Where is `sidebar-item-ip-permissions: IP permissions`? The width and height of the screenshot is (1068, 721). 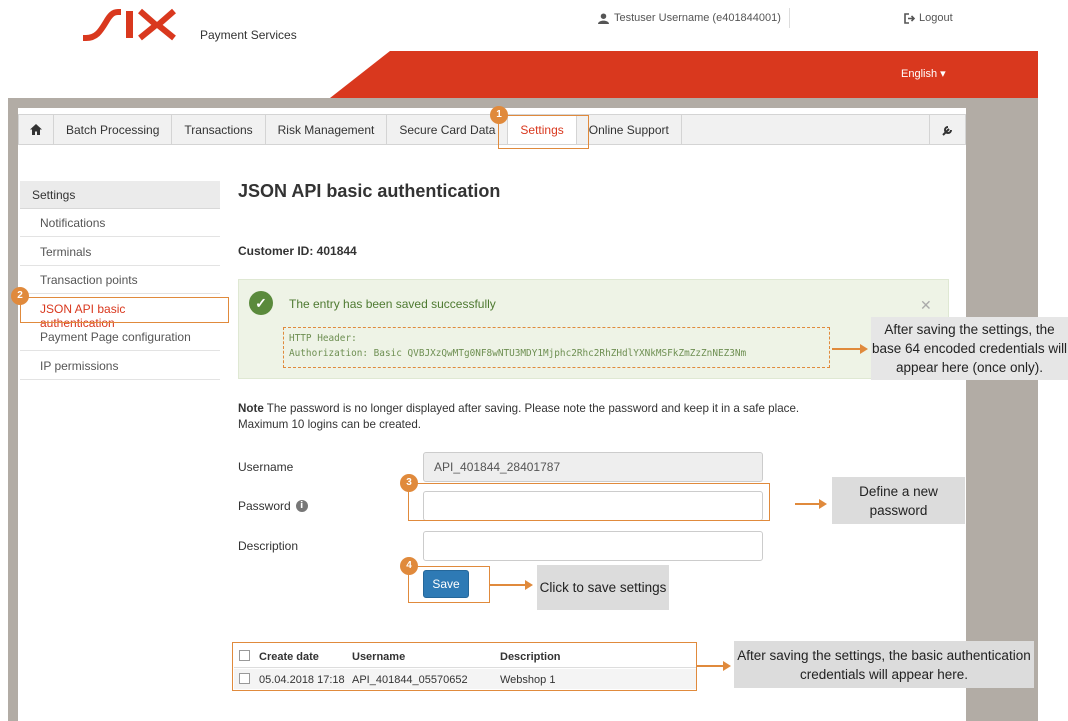
sidebar-item-ip-permissions: IP permissions is located at coordinates (120, 366).